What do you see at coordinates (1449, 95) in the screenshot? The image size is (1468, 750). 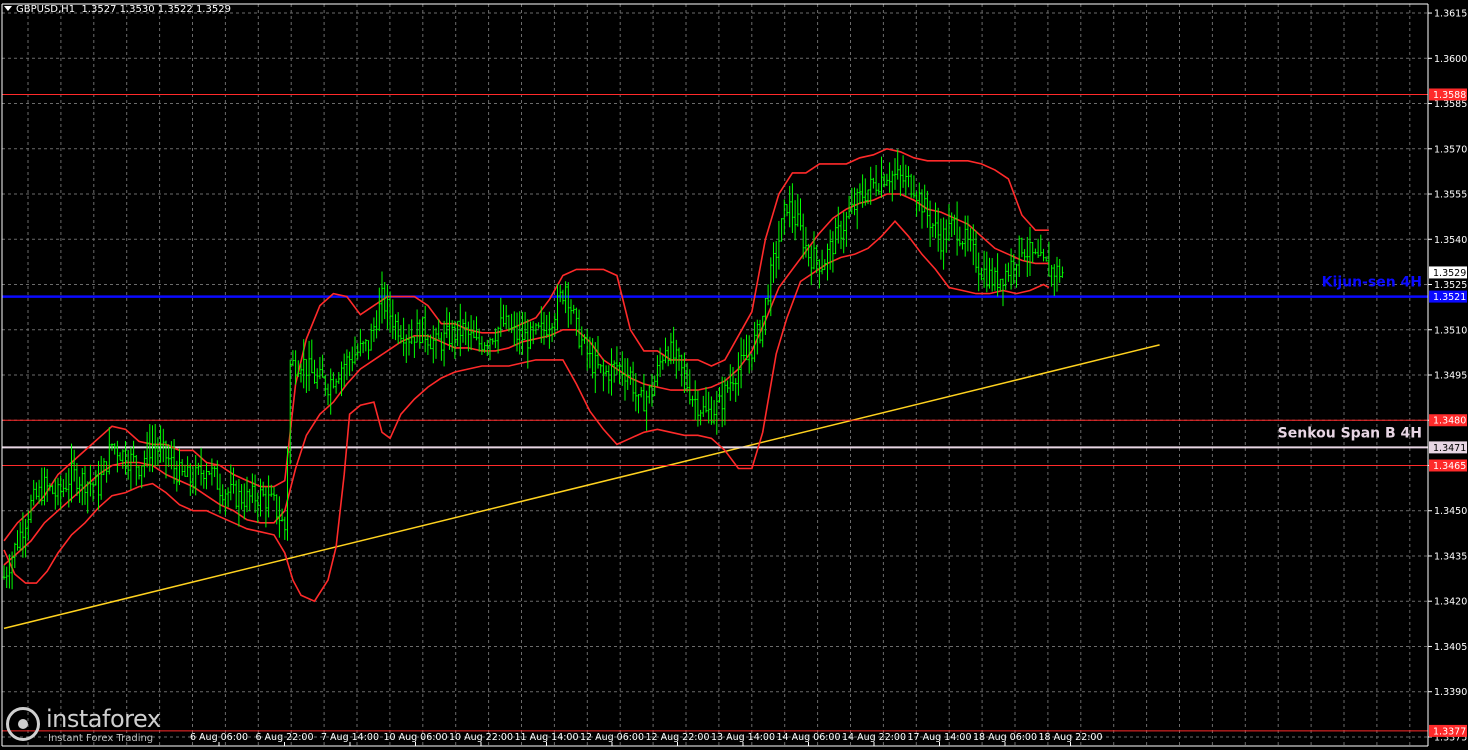 I see `level-price-label-1.3588: 1.3588` at bounding box center [1449, 95].